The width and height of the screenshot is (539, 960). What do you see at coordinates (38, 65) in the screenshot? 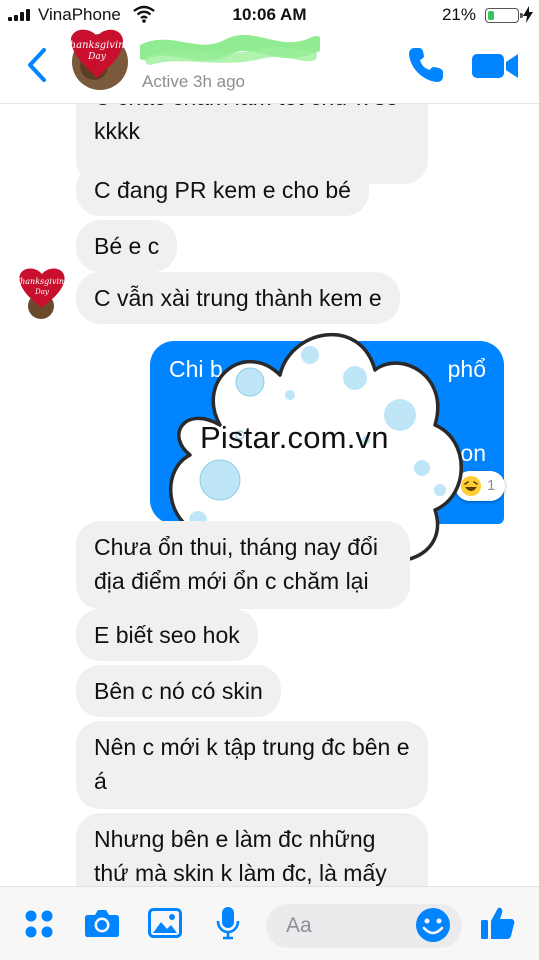
I see `back-chevron-icon` at bounding box center [38, 65].